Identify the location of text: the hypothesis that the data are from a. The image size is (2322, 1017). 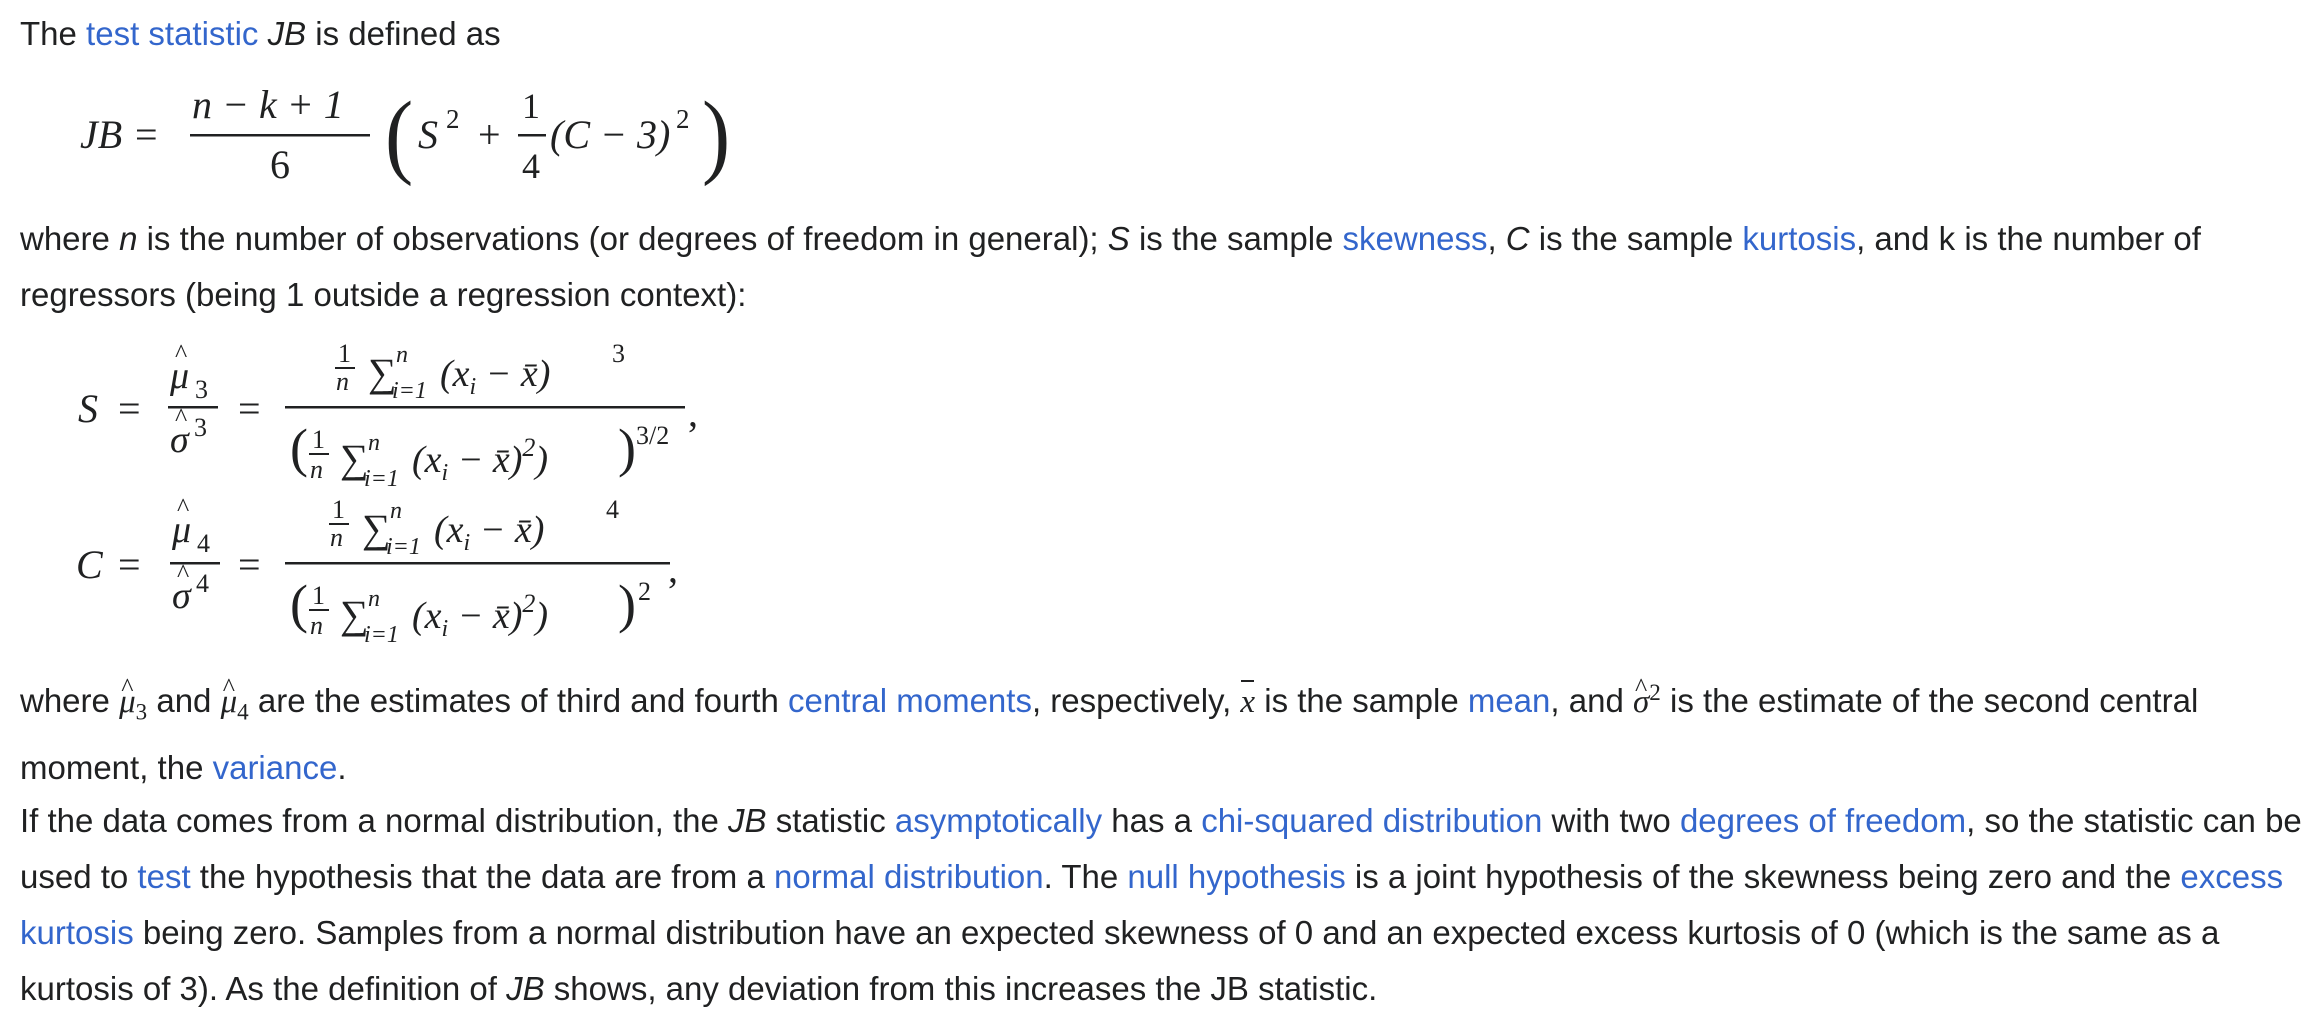
(482, 876).